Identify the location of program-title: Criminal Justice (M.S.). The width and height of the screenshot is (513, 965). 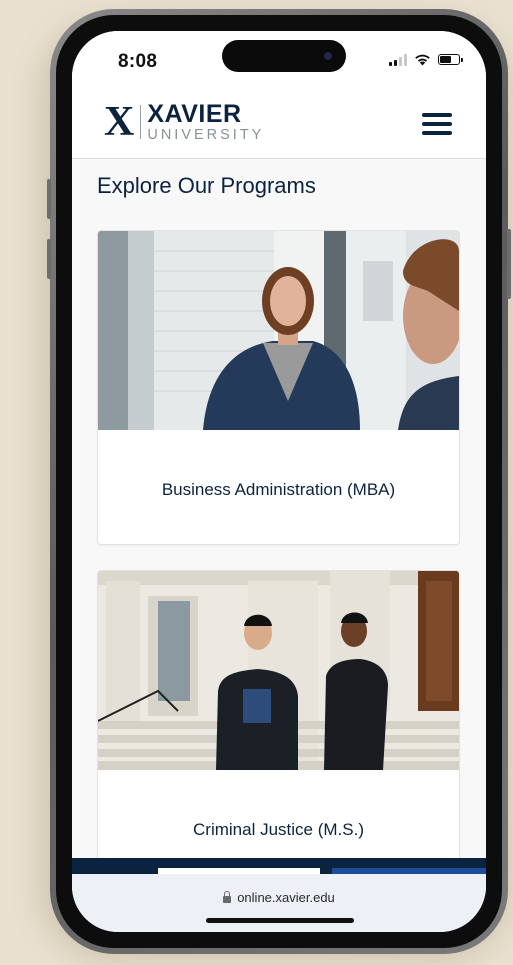
(278, 829).